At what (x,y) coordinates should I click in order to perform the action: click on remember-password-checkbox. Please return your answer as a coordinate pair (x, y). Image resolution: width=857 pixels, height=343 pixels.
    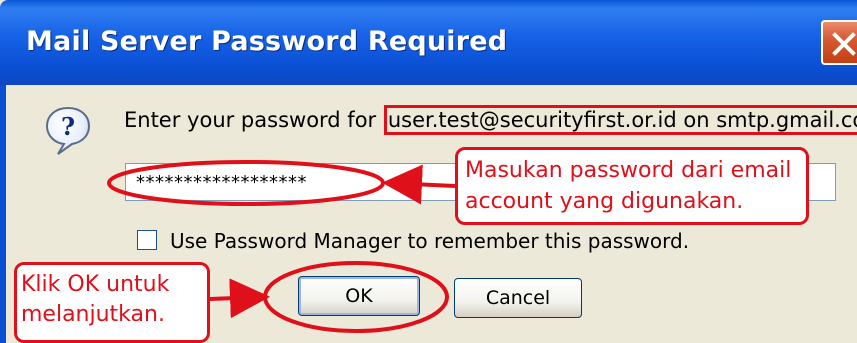
    Looking at the image, I should click on (147, 240).